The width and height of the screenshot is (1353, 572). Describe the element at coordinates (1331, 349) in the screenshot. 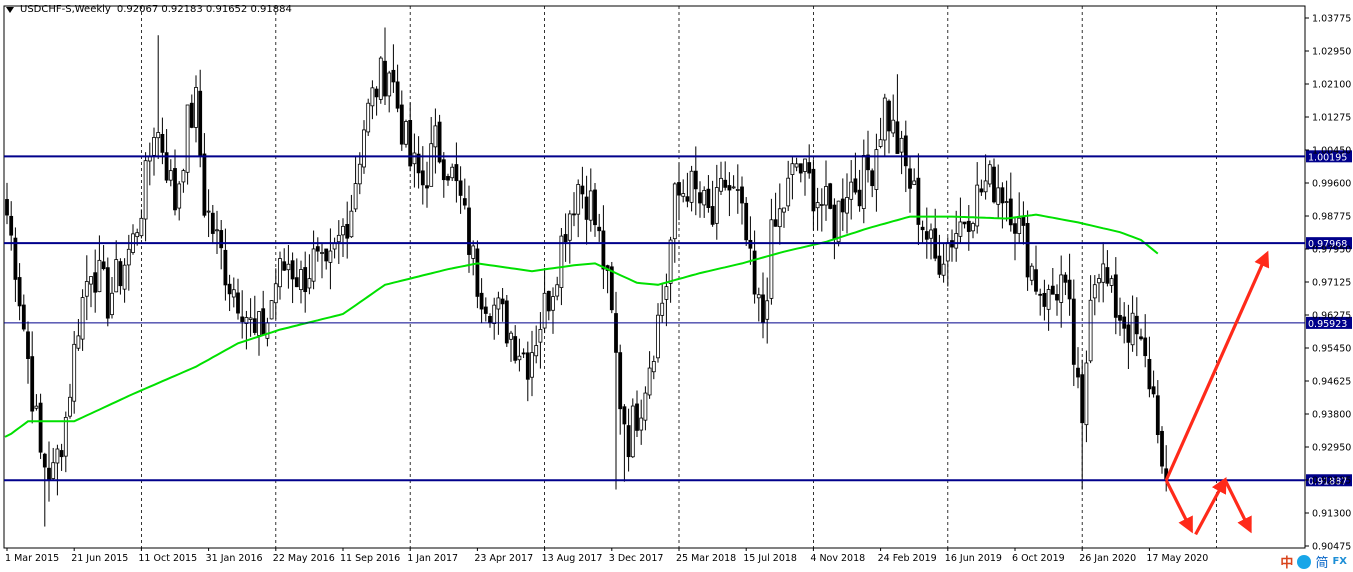

I see `y-tick-label: 0.95450` at that location.